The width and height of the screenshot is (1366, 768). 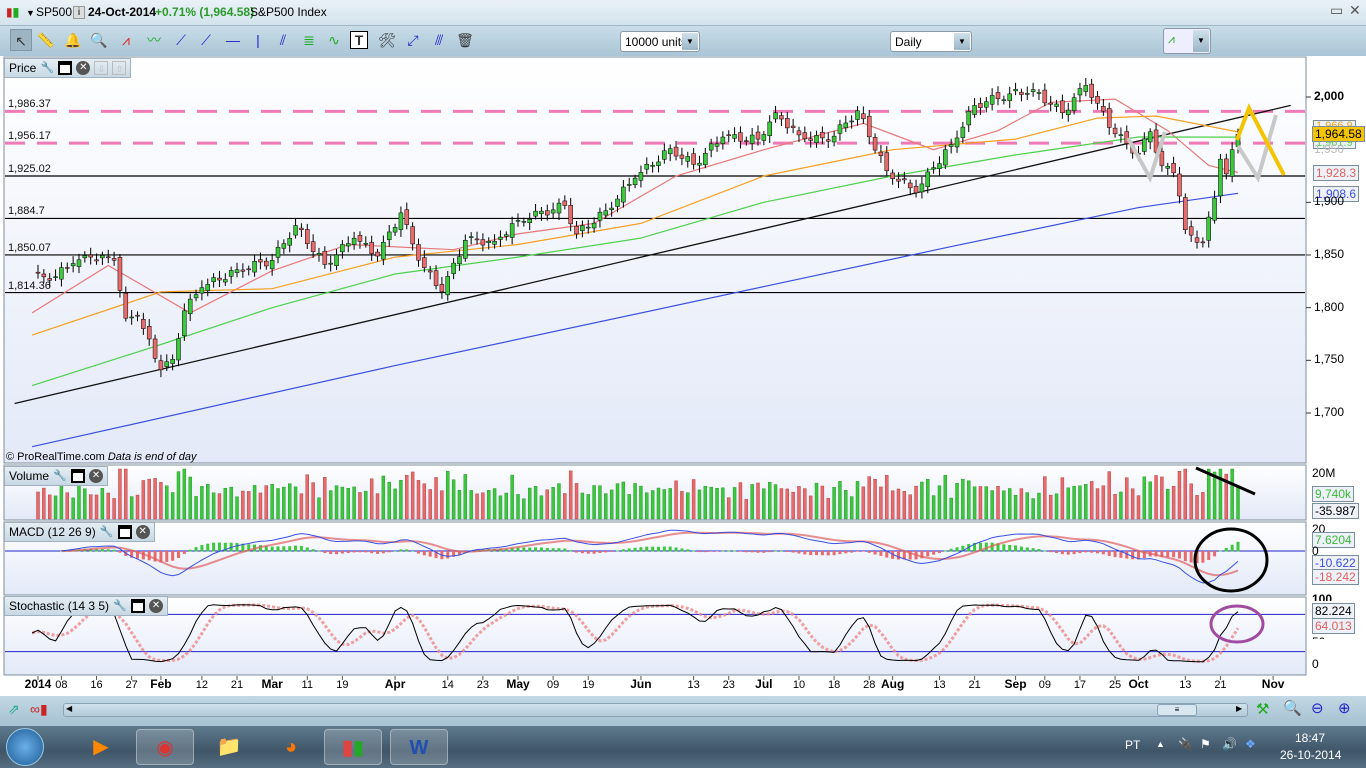 I want to click on auto-zoom-icon: 🔍, so click(x=1292, y=708).